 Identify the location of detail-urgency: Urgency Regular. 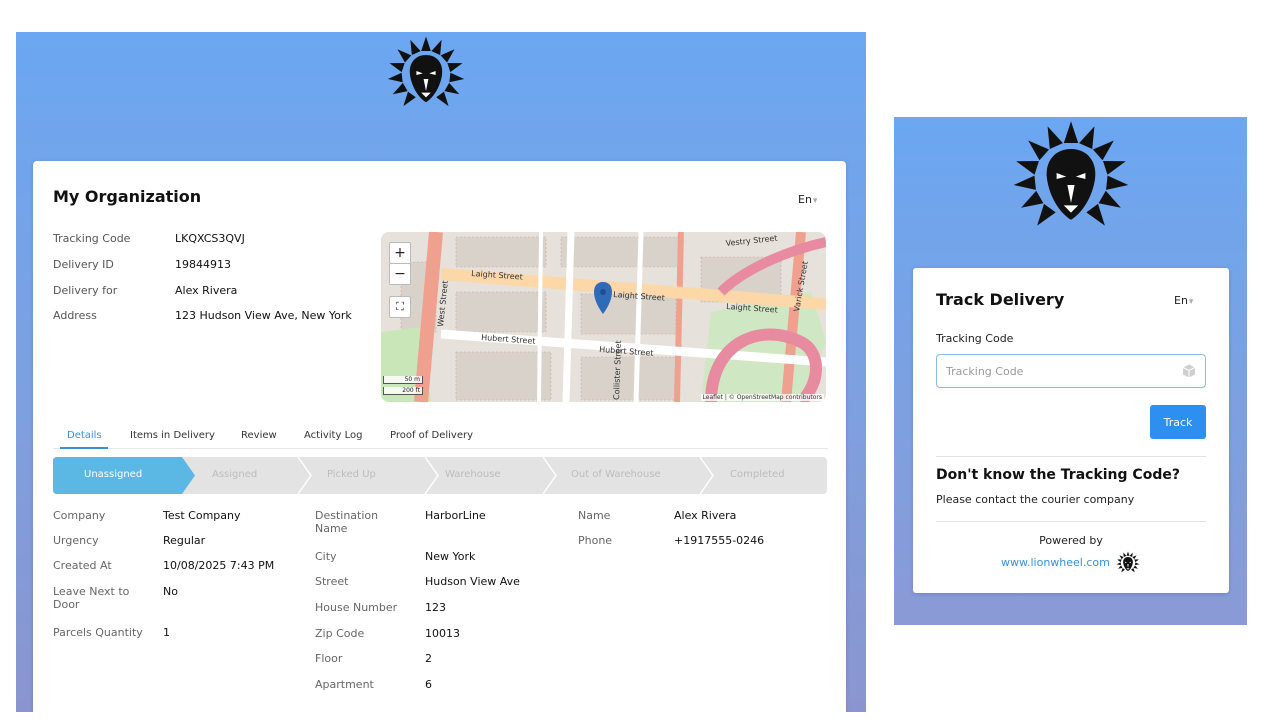
(129, 540).